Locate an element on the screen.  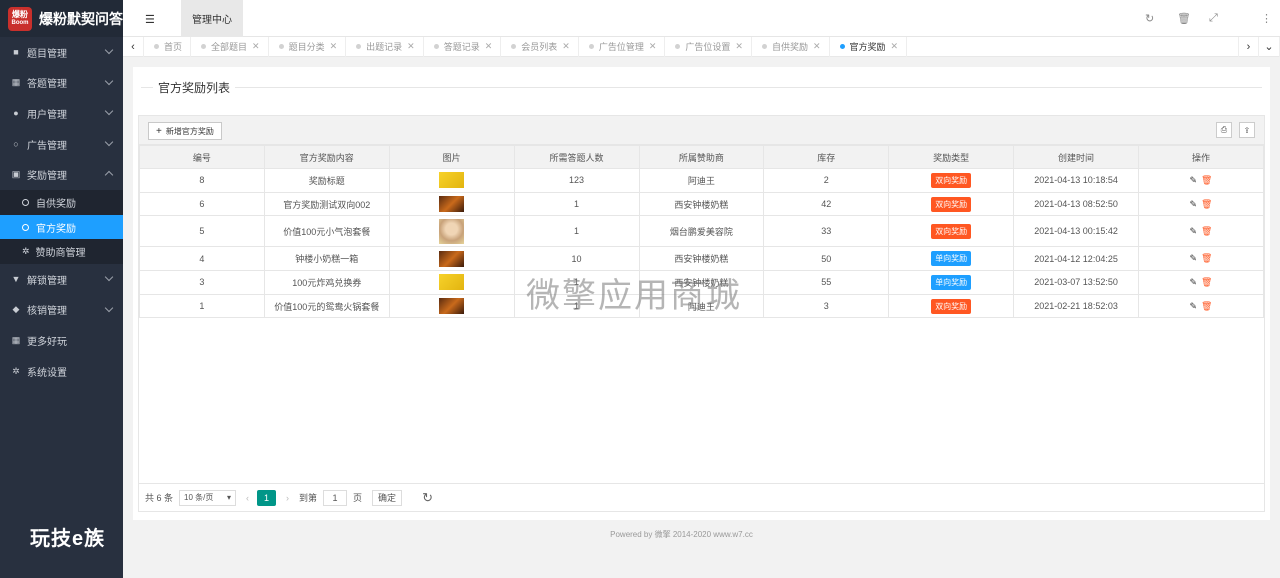
sidebar-item-settings: ✲ 系统设置 is located at coordinates (61, 371).